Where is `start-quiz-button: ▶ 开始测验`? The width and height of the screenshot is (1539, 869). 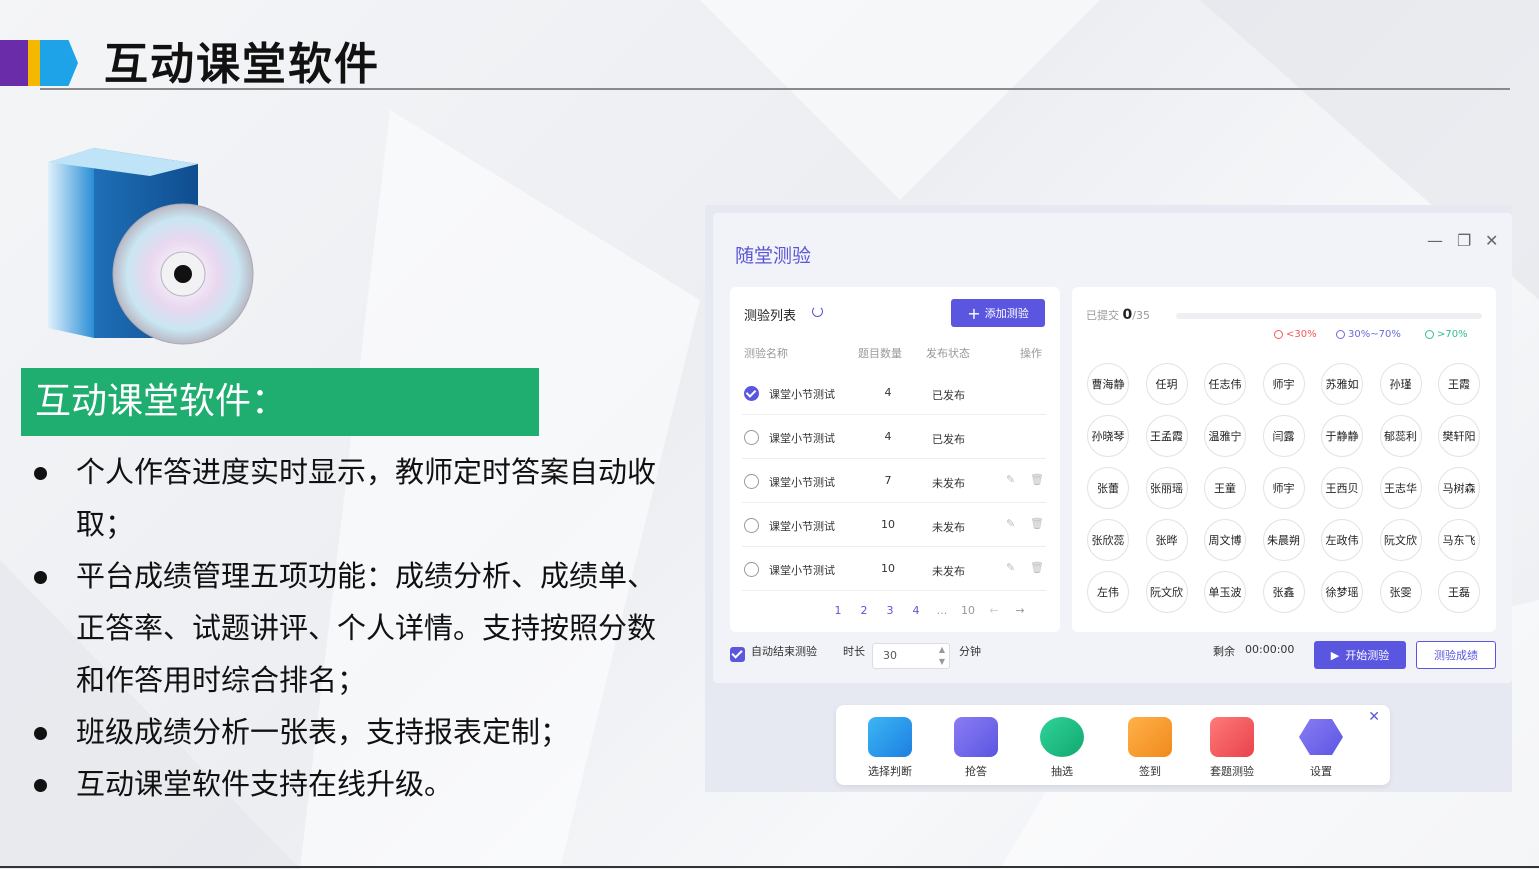 start-quiz-button: ▶ 开始测验 is located at coordinates (1360, 655).